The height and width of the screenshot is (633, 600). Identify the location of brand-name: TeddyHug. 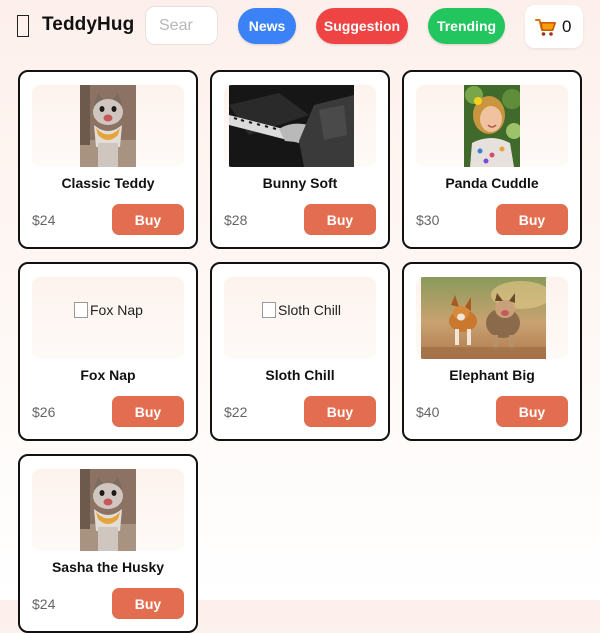
(88, 25).